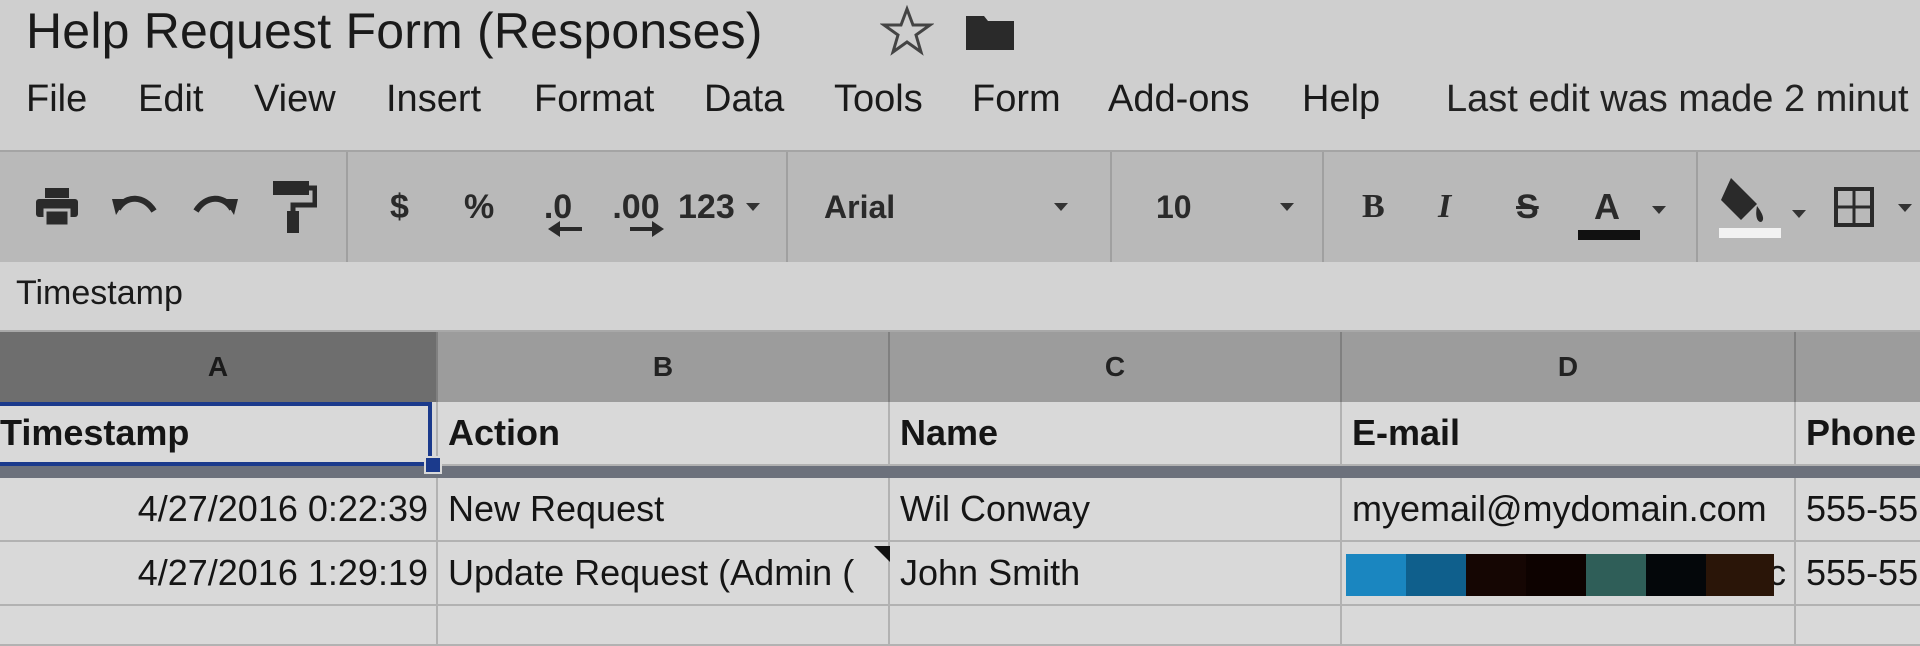  I want to click on font-family-caret-icon, so click(1061, 207).